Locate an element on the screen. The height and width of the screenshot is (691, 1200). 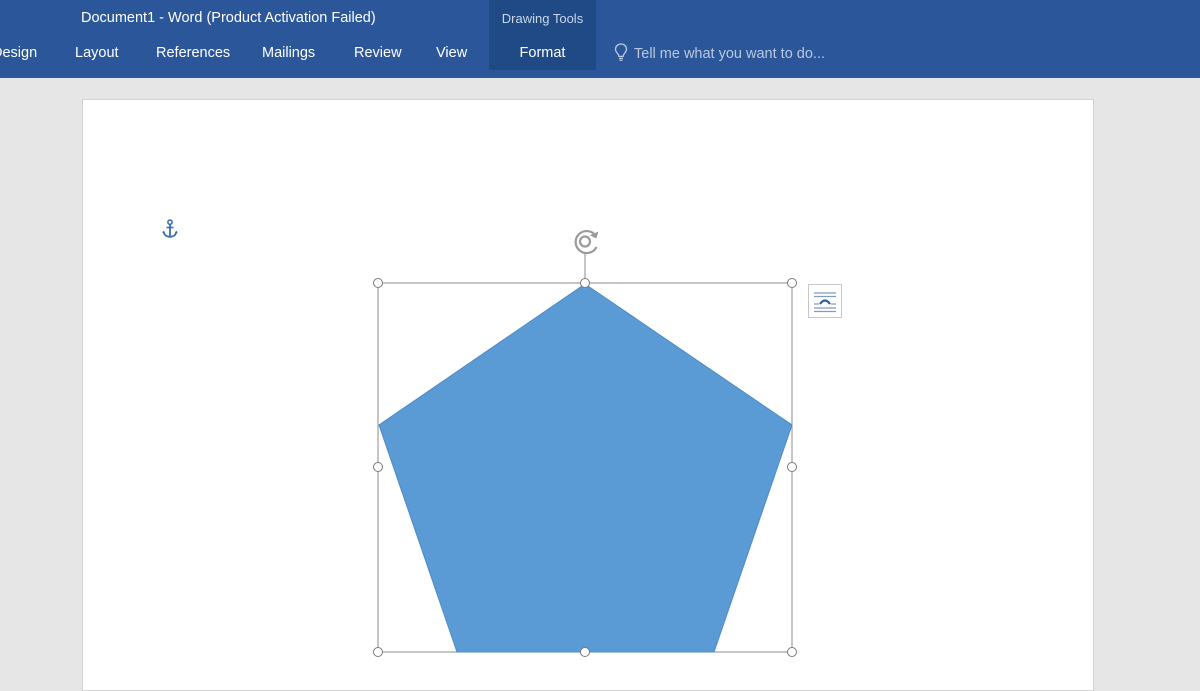
layout-options-button is located at coordinates (825, 301).